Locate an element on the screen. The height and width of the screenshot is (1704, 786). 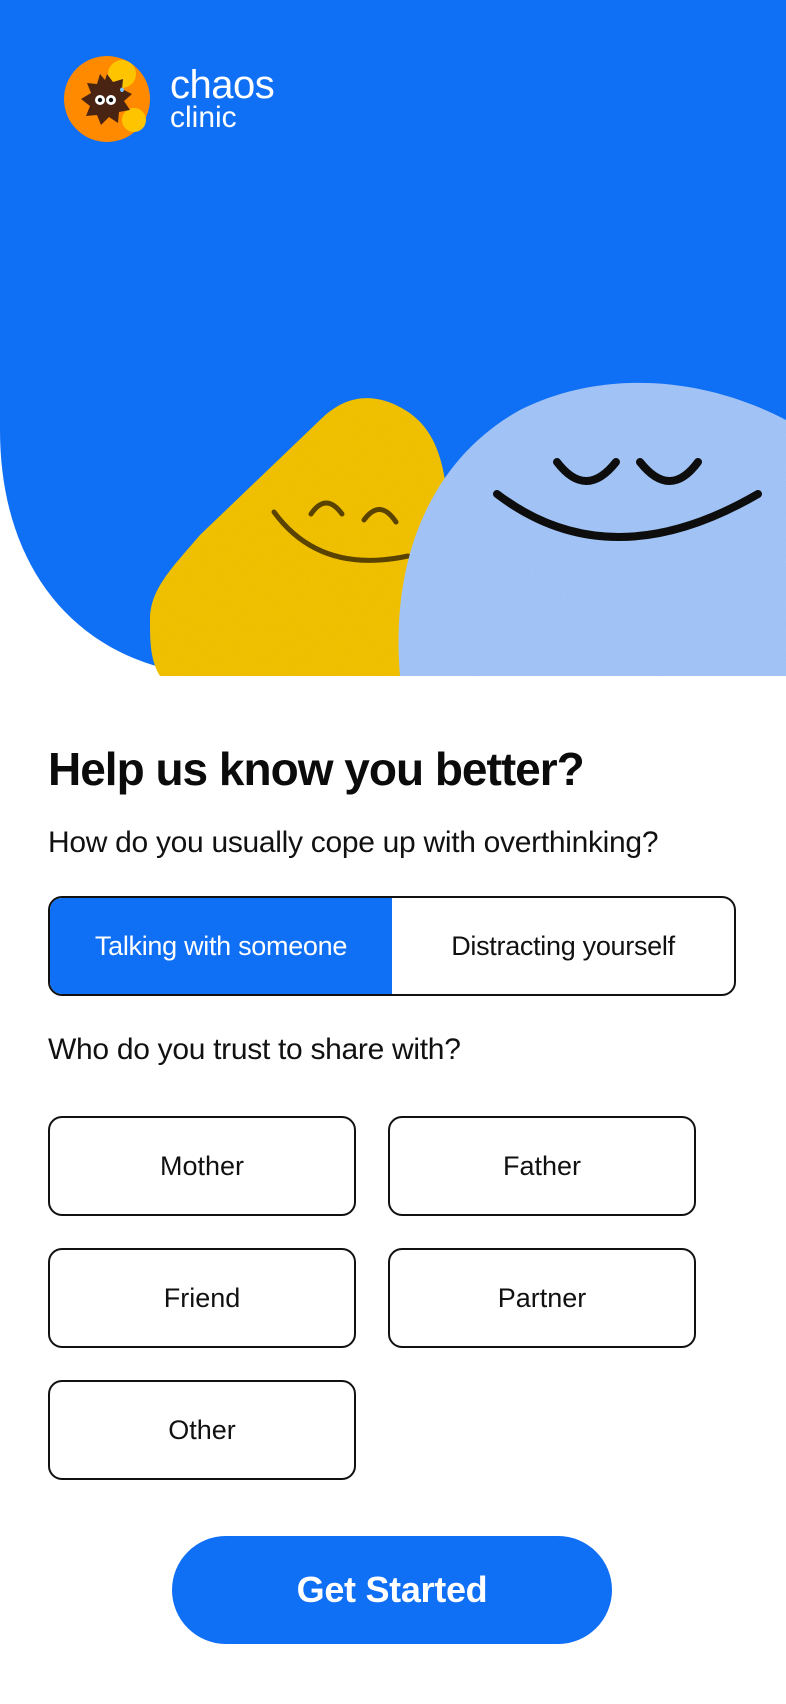
brand-name-line1: chaos is located at coordinates (222, 85).